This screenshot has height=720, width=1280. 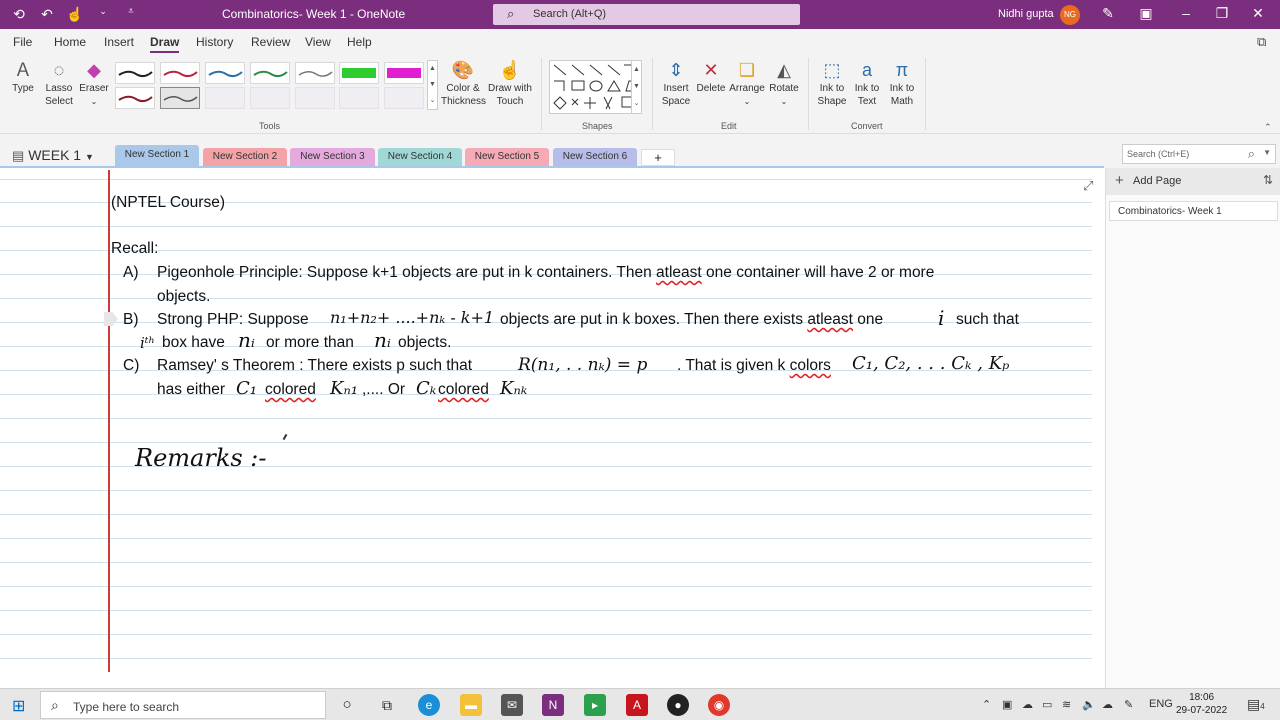 I want to click on item-c-colored-1: colored, so click(x=290, y=390).